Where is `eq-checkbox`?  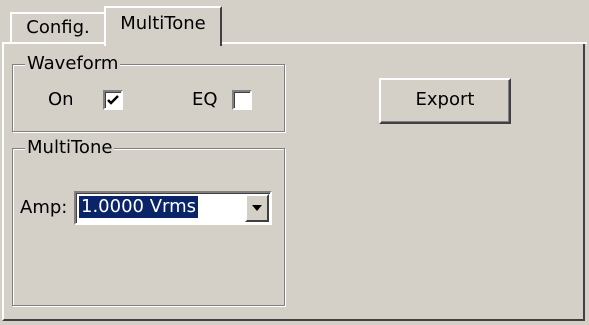 eq-checkbox is located at coordinates (242, 100).